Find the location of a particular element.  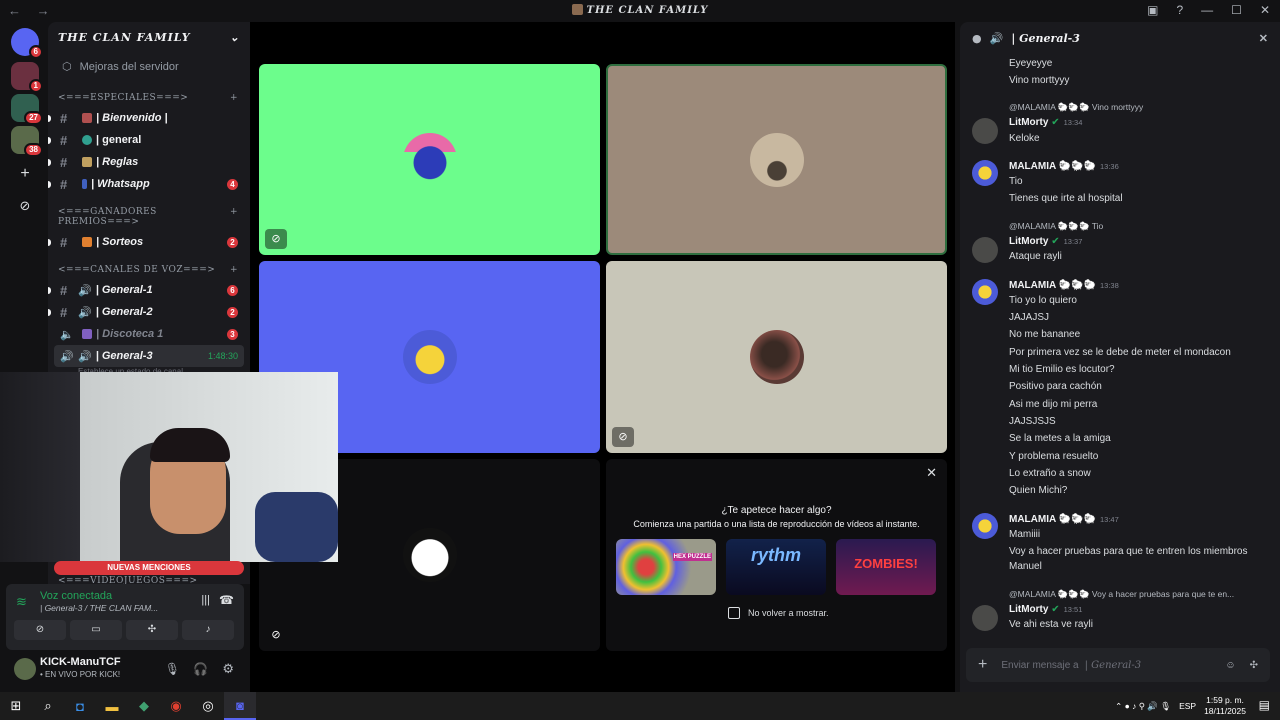

minimize-button: — is located at coordinates (1207, 10).